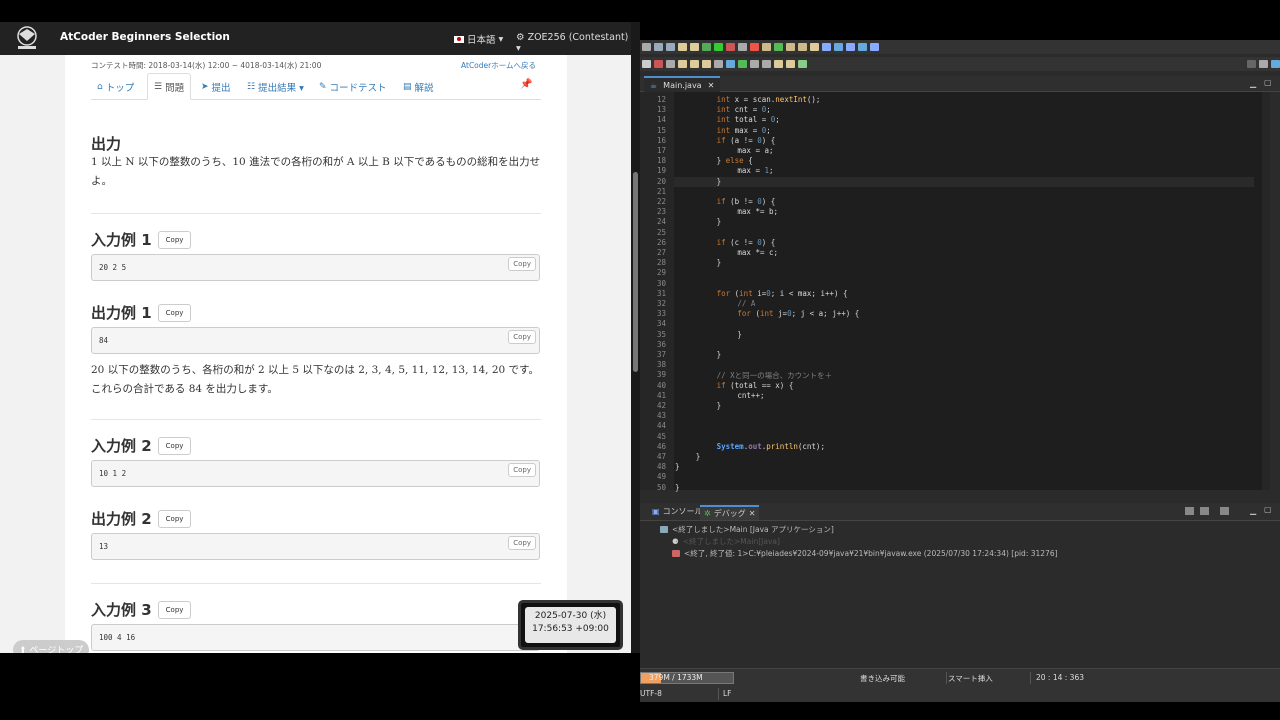 This screenshot has width=1280, height=720. Describe the element at coordinates (754, 47) in the screenshot. I see `coverage-icon` at that location.